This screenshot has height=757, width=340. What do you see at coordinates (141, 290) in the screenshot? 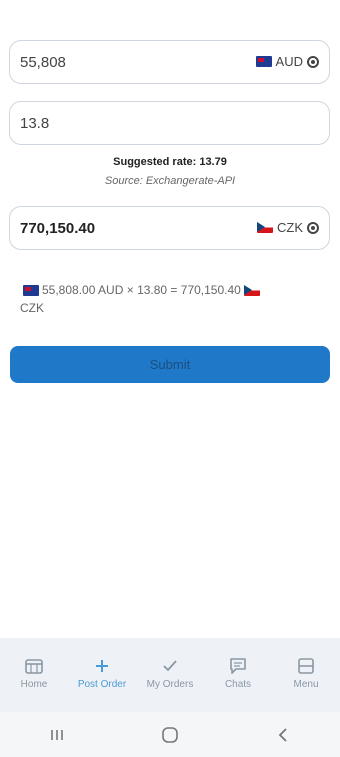
I see `calculation-text: 55,808.00 AUD × 13.80 = 770,150.40` at bounding box center [141, 290].